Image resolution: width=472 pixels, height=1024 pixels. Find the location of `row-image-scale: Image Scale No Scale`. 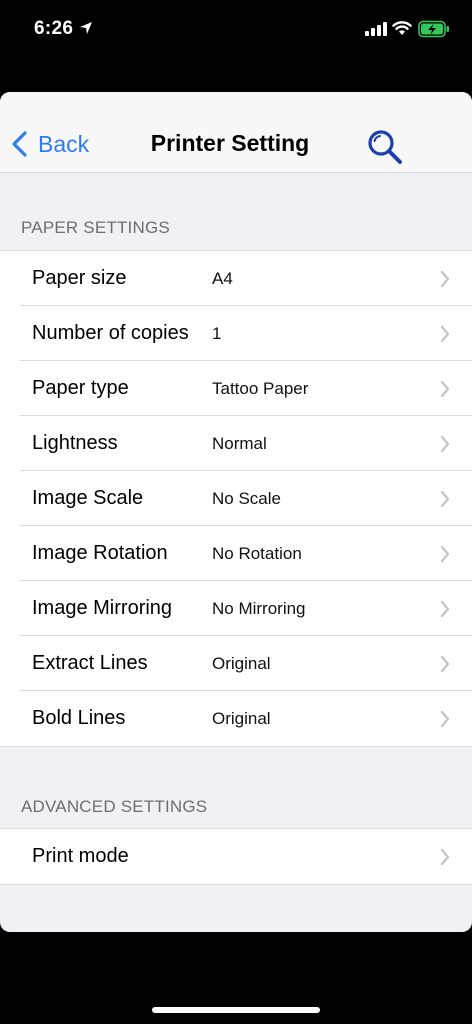

row-image-scale: Image Scale No Scale is located at coordinates (236, 498).